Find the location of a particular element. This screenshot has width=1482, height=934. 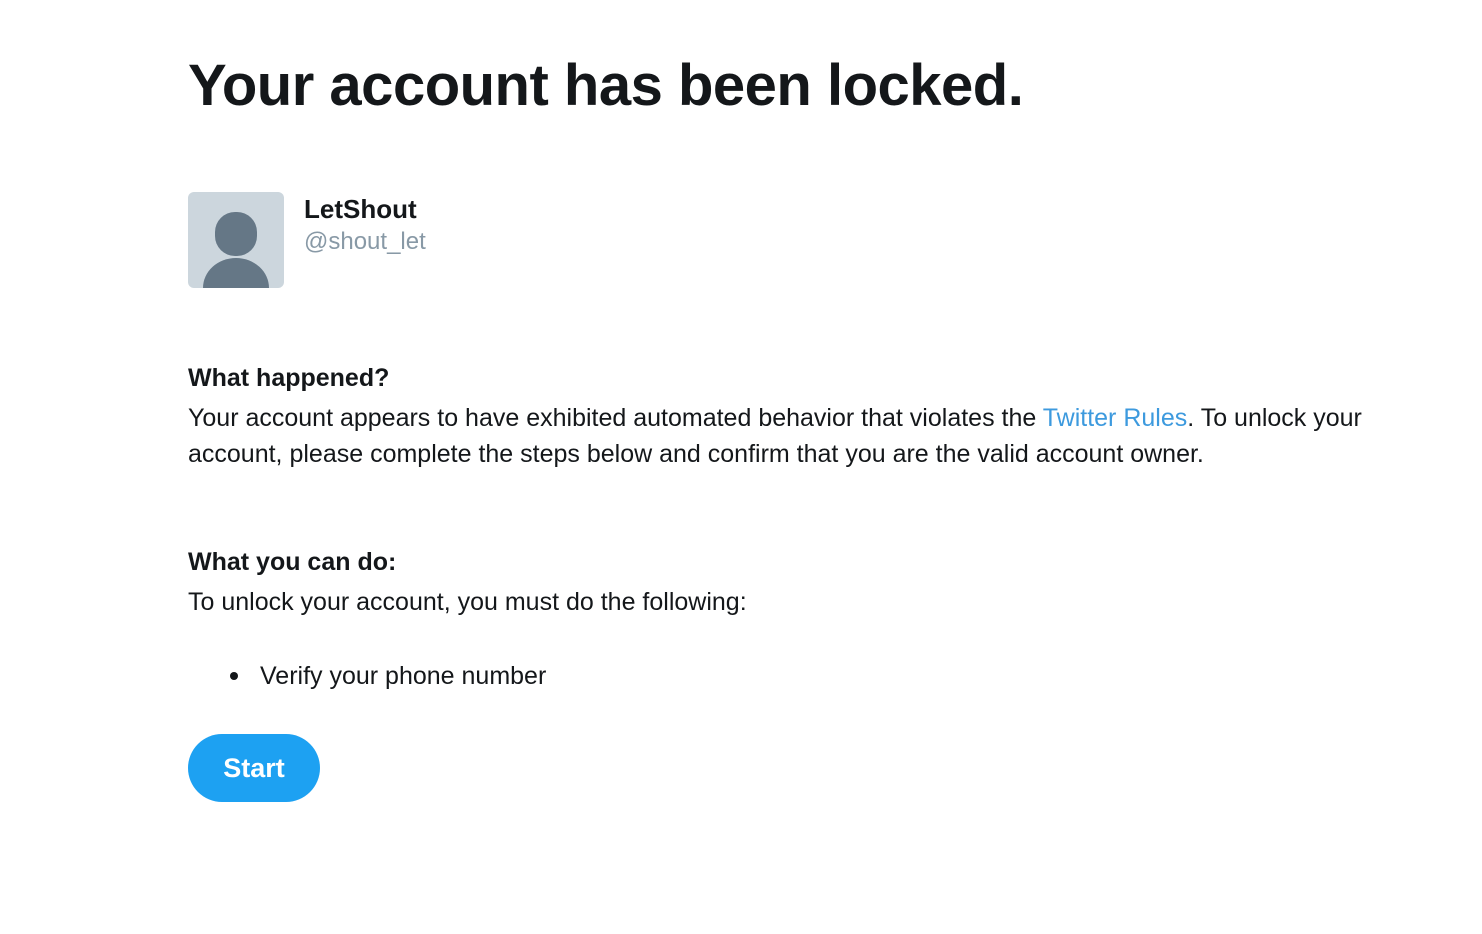

unlock-steps-list: Verify your phone number is located at coordinates (367, 676).